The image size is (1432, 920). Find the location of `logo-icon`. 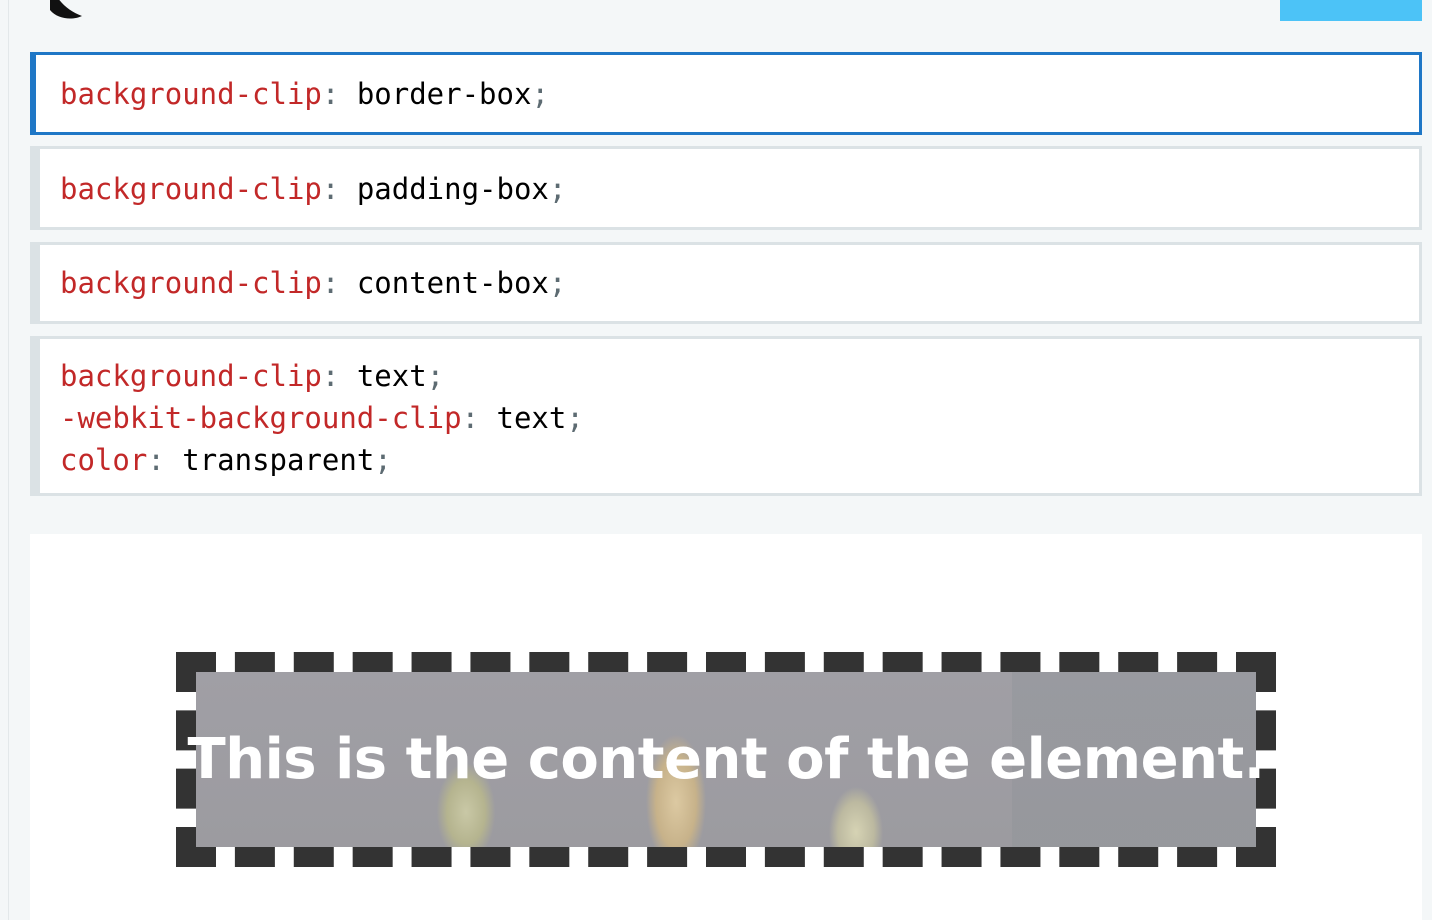

logo-icon is located at coordinates (66, 9).